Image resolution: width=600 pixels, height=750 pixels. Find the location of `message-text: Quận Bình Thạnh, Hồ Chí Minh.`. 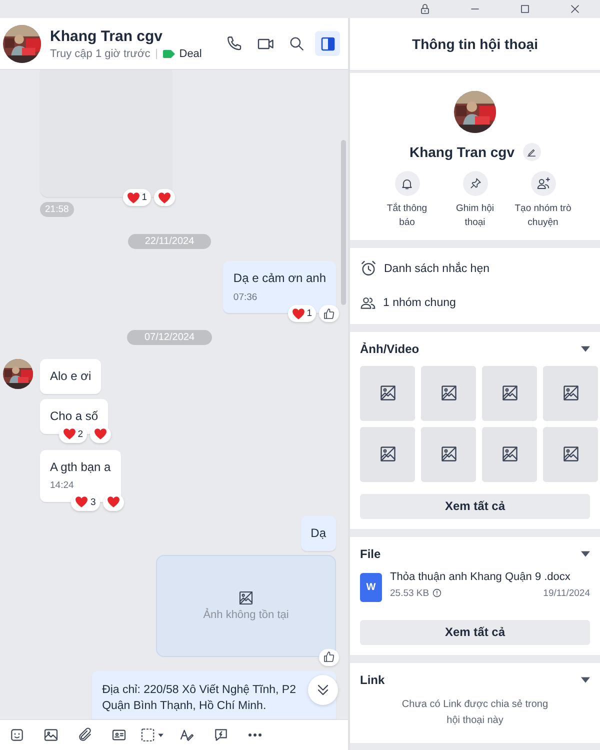

message-text: Quận Bình Thạnh, Hồ Chí Minh. is located at coordinates (185, 706).